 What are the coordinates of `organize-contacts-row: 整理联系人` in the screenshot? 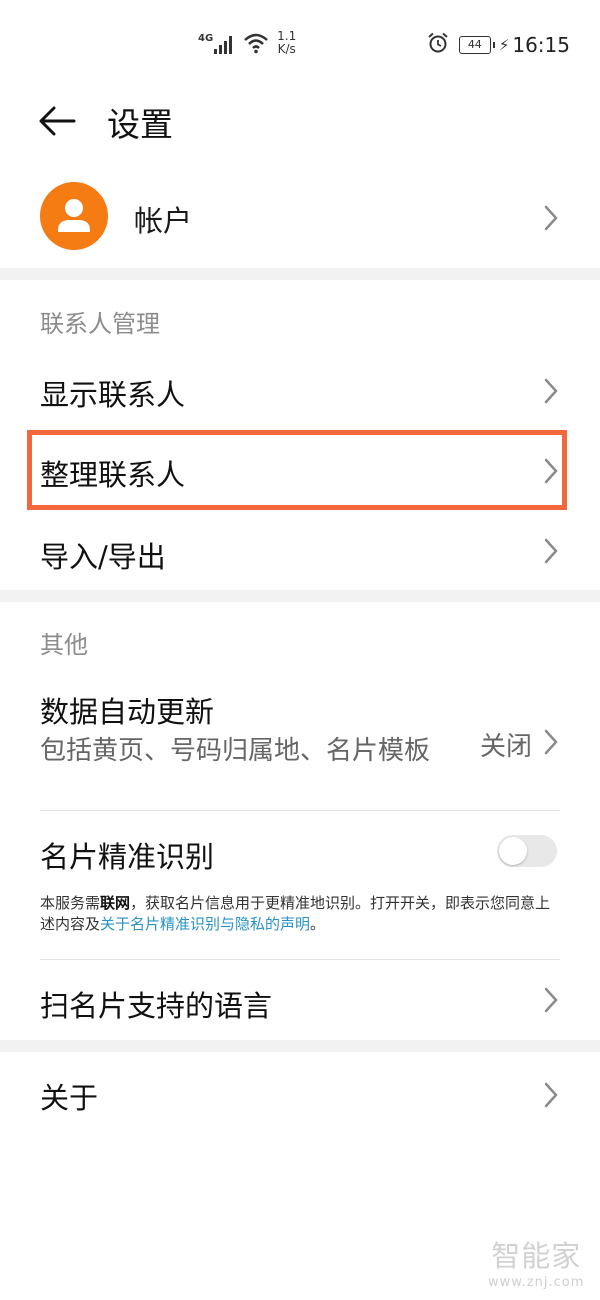 It's located at (300, 470).